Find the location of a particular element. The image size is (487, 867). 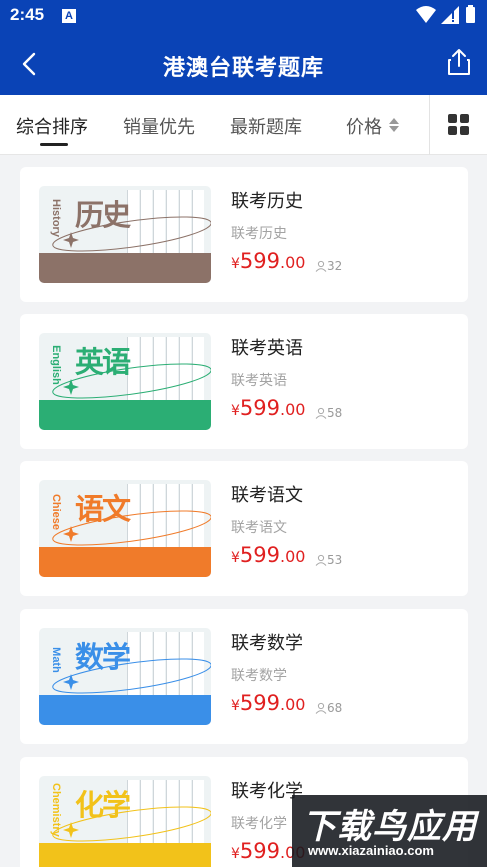

product-title: 联考英语 is located at coordinates (267, 348).